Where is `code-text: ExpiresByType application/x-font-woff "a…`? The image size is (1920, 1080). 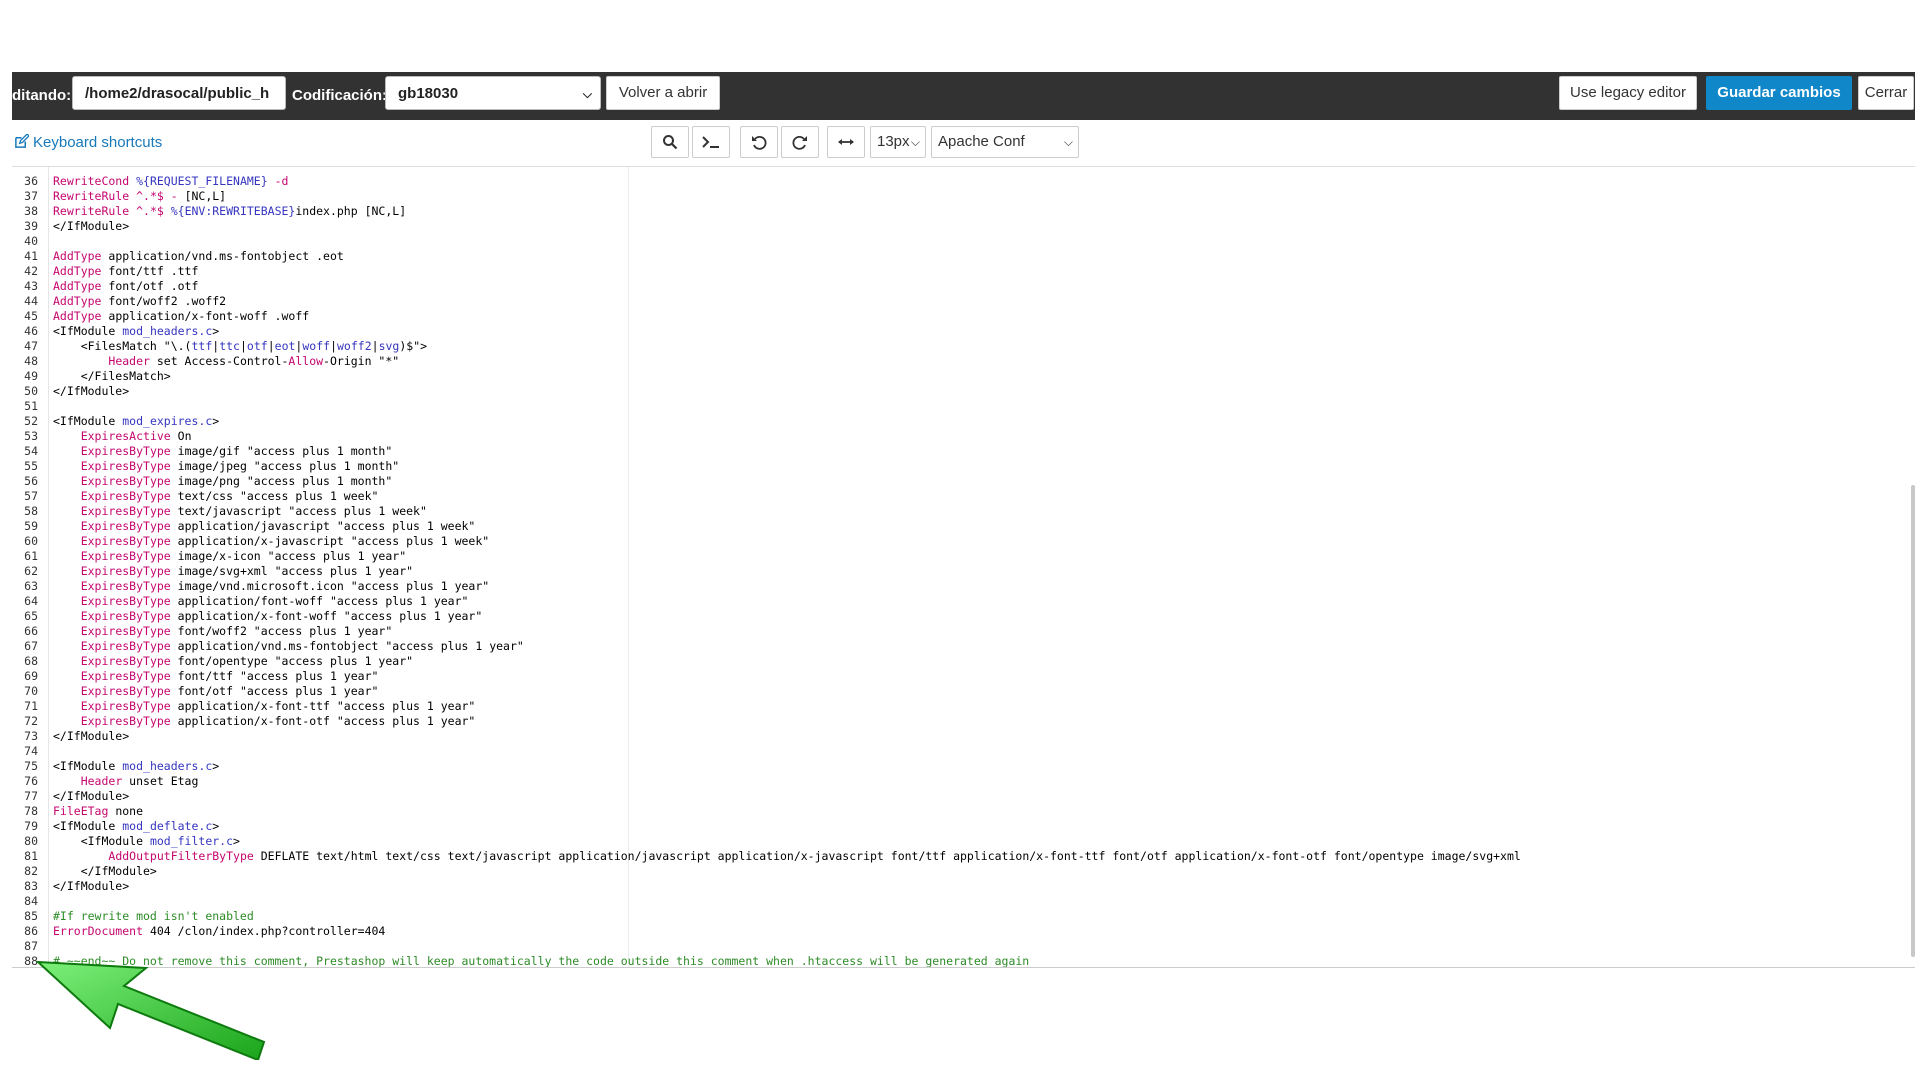
code-text: ExpiresByType application/x-font-woff "a… is located at coordinates (281, 616).